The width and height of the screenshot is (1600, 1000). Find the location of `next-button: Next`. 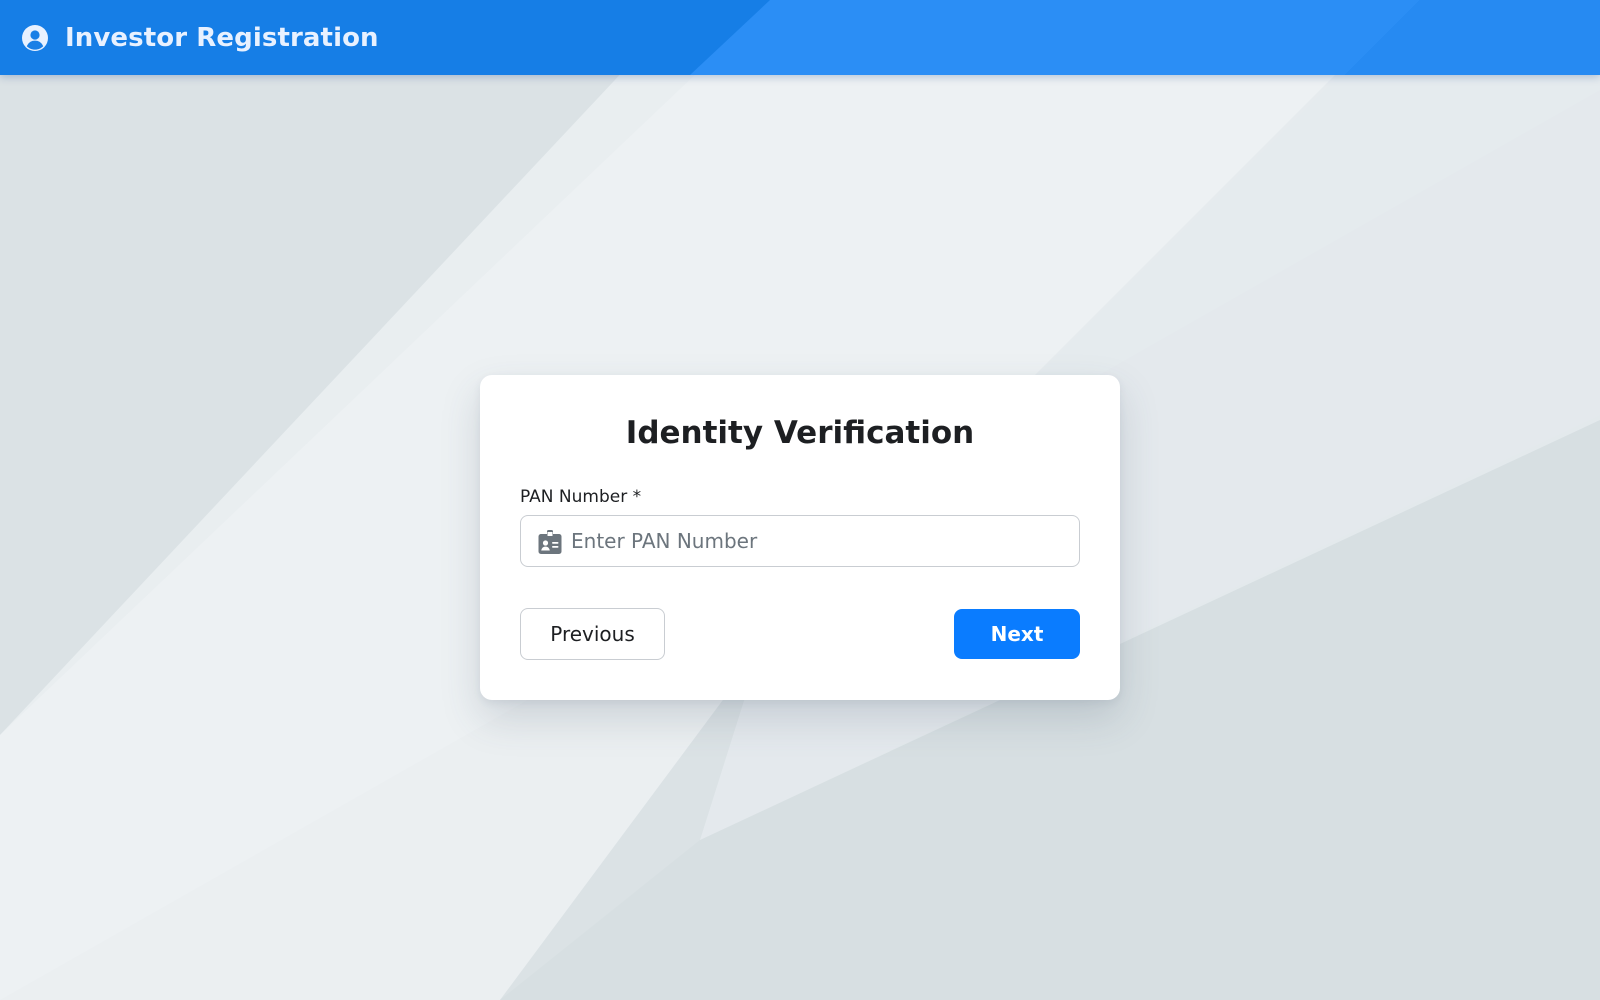

next-button: Next is located at coordinates (1017, 634).